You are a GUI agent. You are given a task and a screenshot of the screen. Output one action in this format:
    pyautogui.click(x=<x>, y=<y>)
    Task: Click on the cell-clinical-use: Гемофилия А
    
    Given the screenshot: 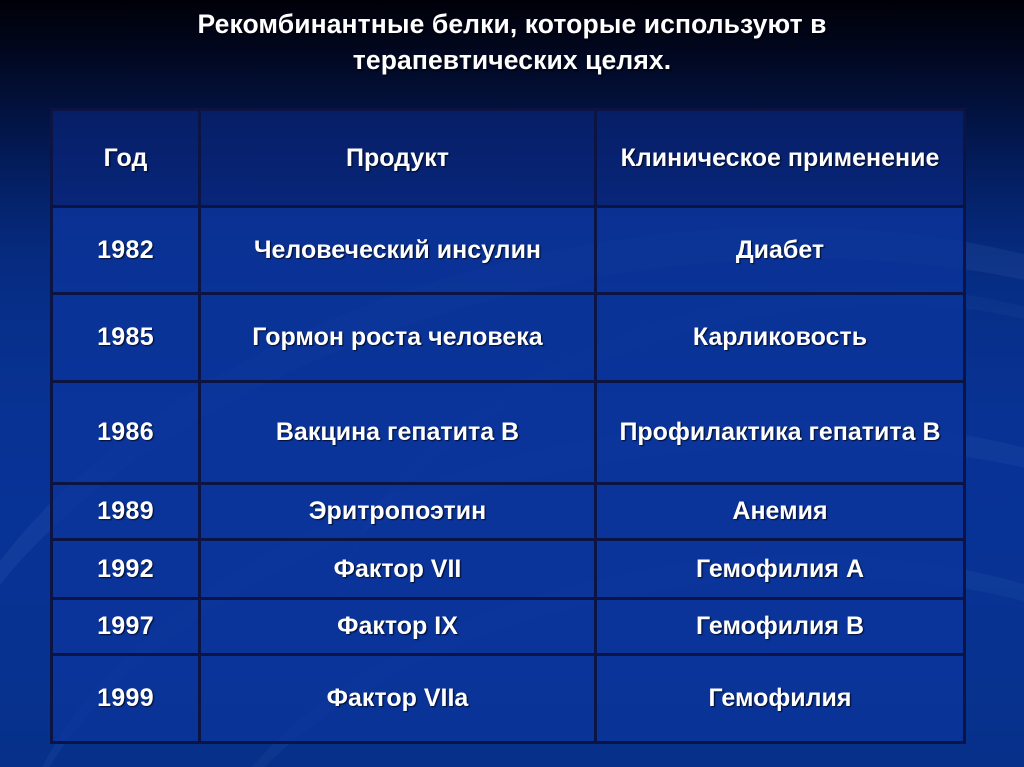 What is the action you would take?
    pyautogui.click(x=780, y=569)
    